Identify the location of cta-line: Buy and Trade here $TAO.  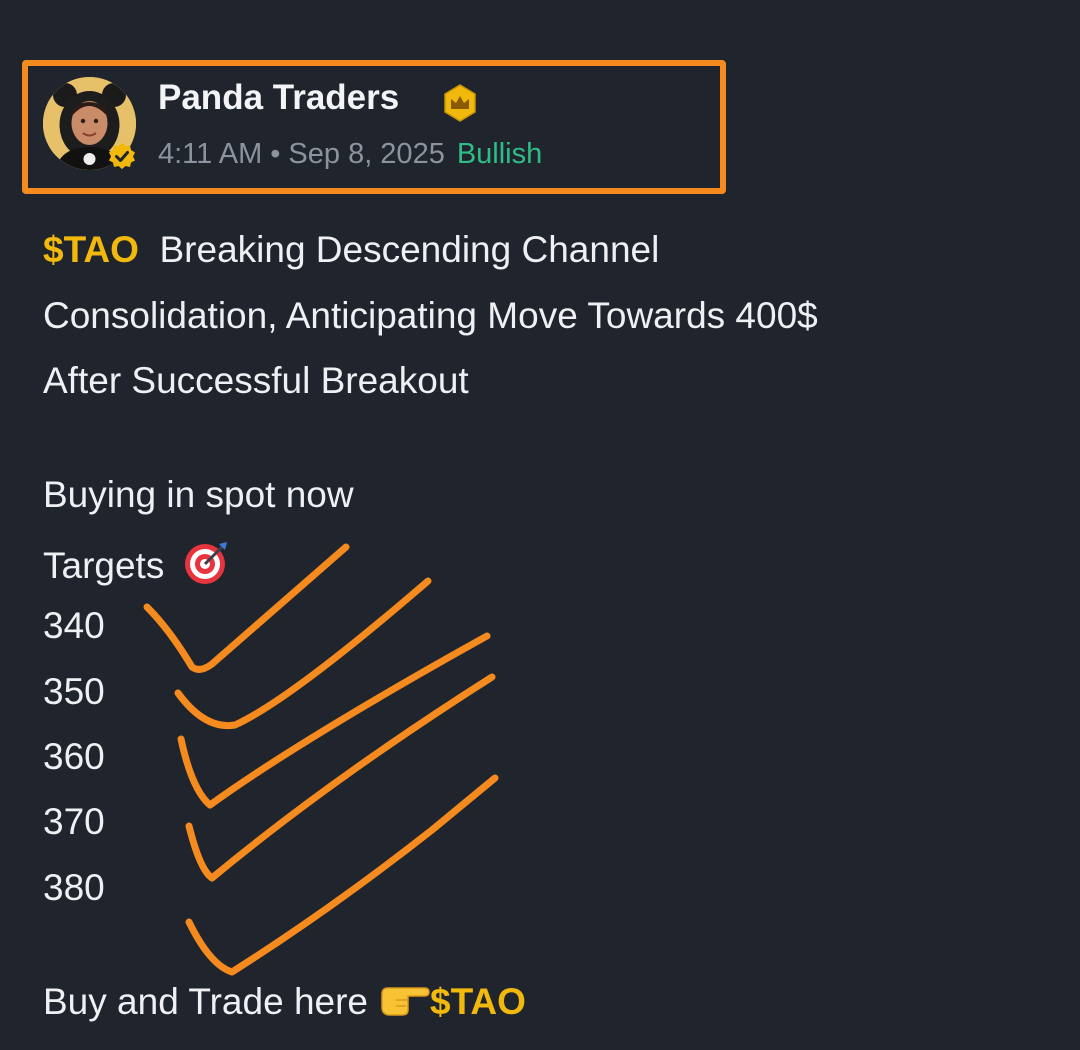
(284, 1001).